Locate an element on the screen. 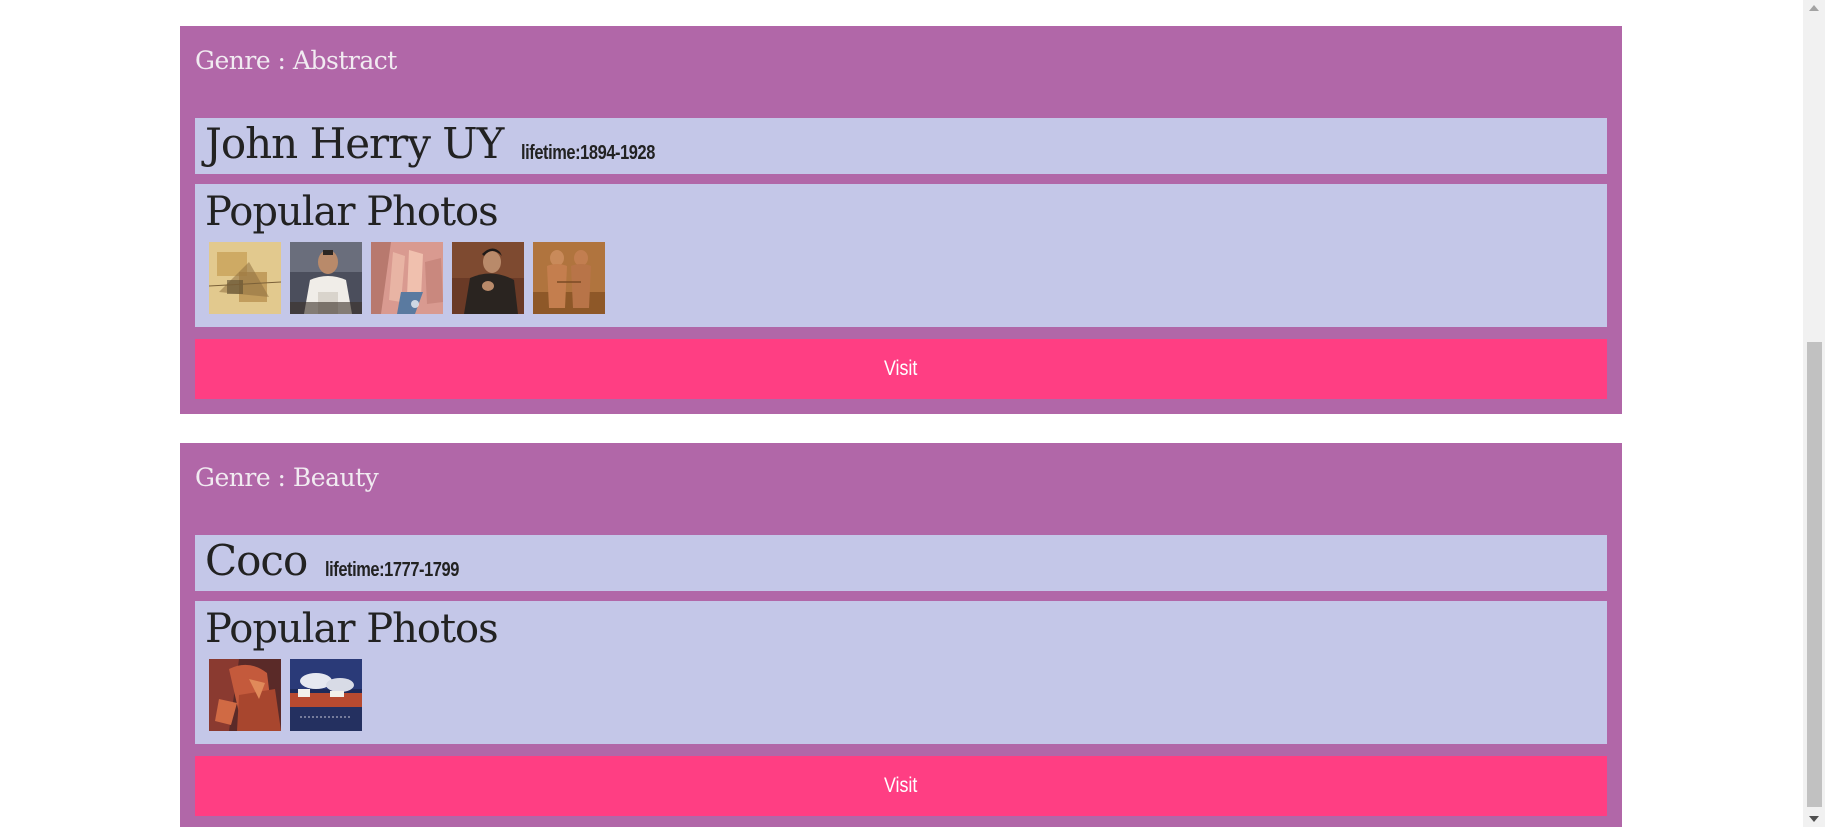  artist-name: Coco is located at coordinates (256, 560).